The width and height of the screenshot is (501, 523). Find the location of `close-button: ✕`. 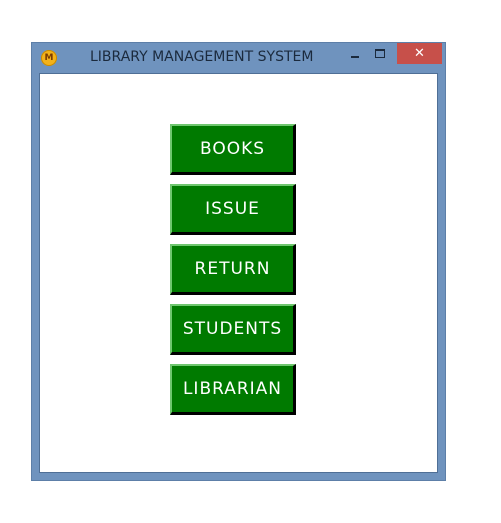

close-button: ✕ is located at coordinates (419, 53).